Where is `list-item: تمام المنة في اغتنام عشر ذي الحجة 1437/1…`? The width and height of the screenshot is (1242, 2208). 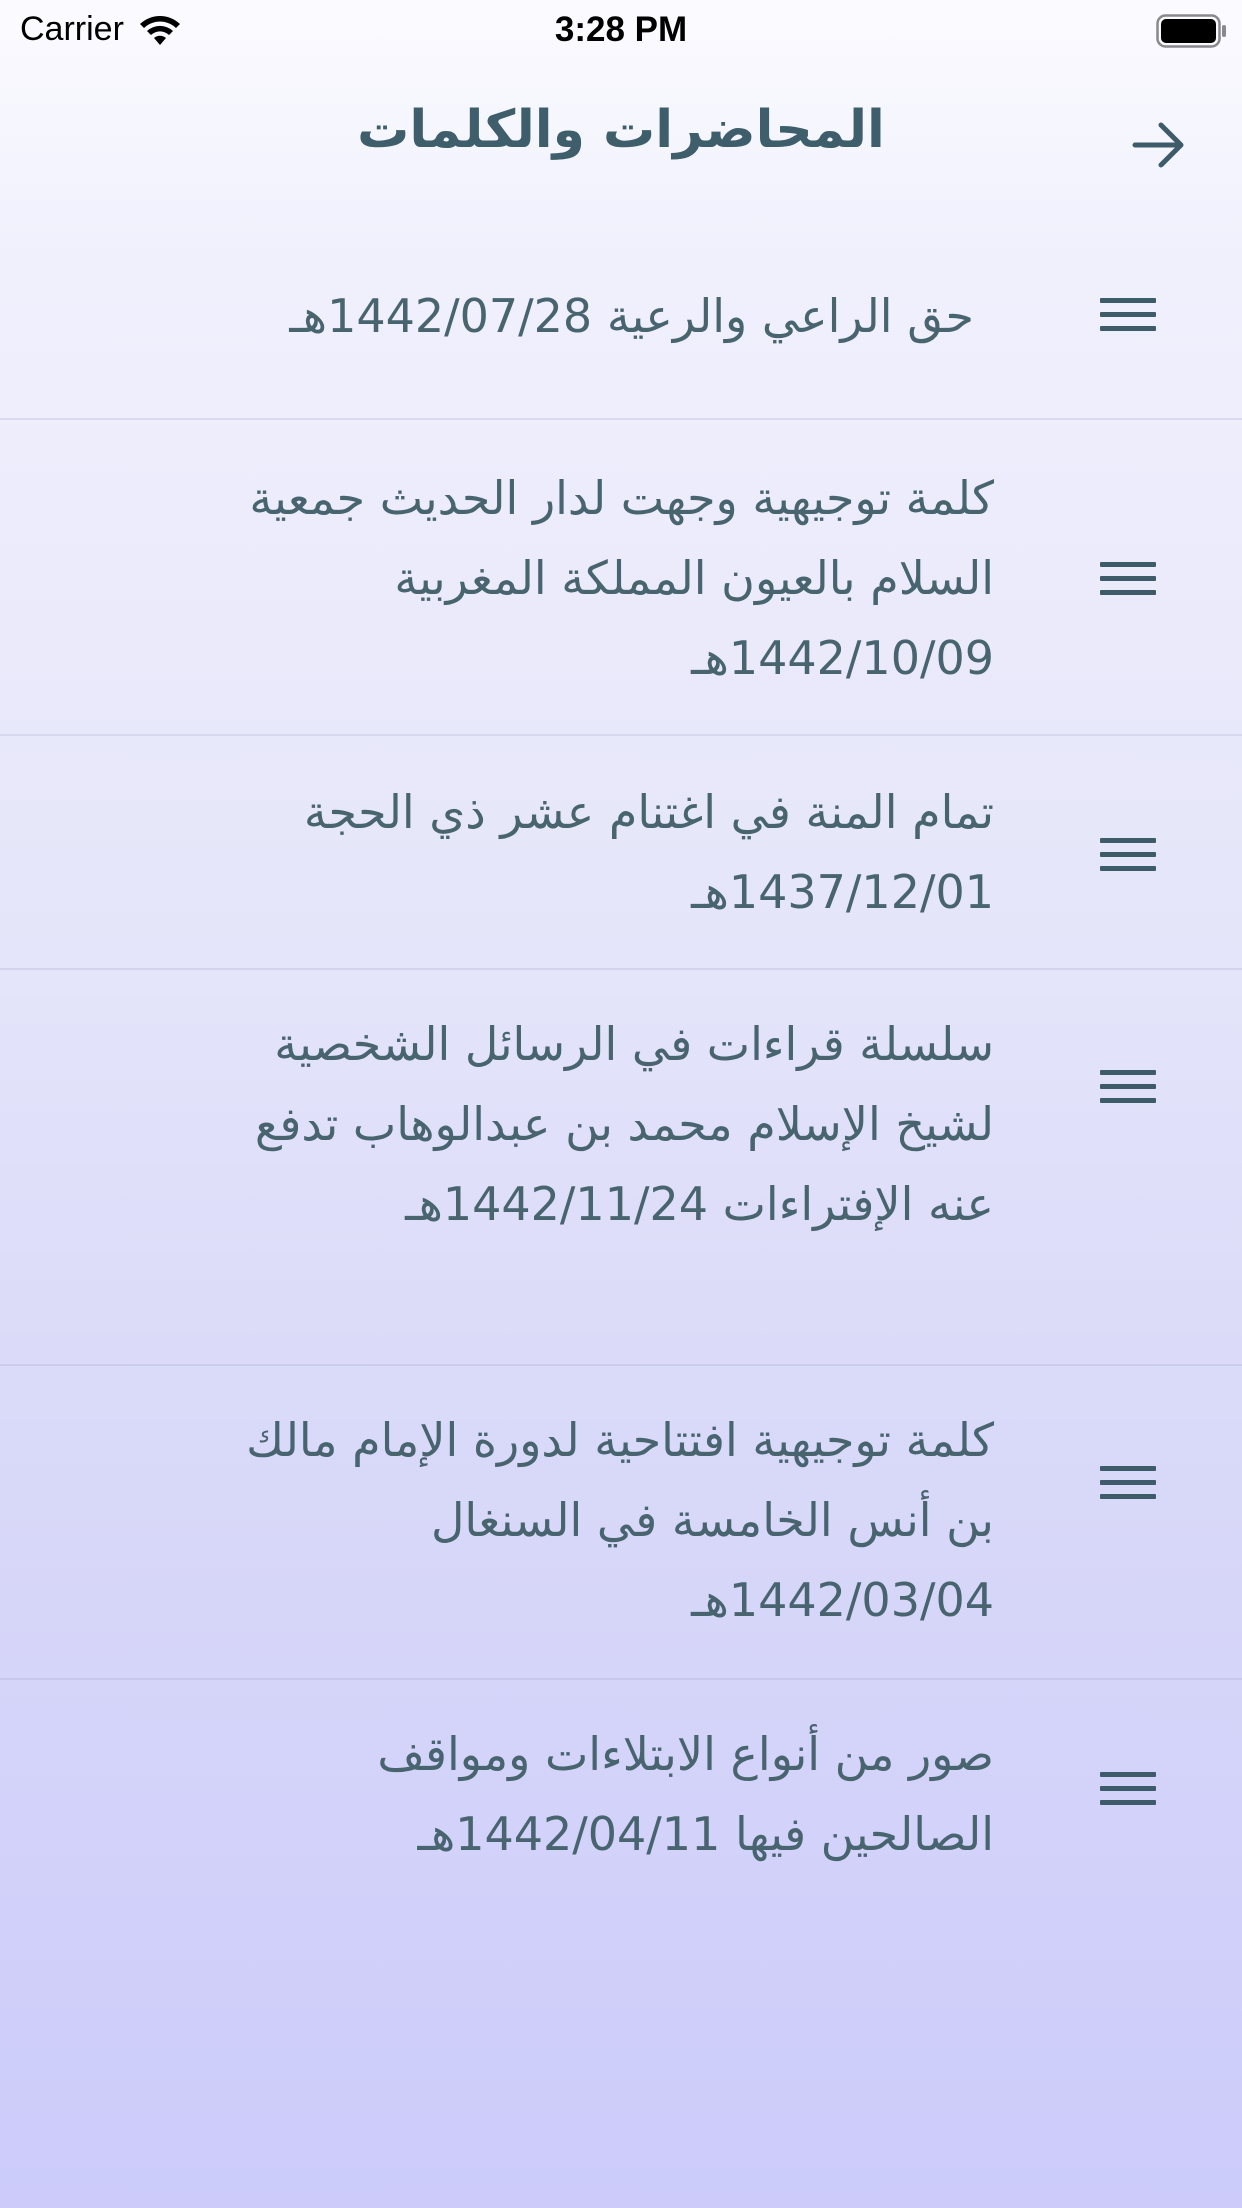 list-item: تمام المنة في اغتنام عشر ذي الحجة 1437/1… is located at coordinates (621, 853).